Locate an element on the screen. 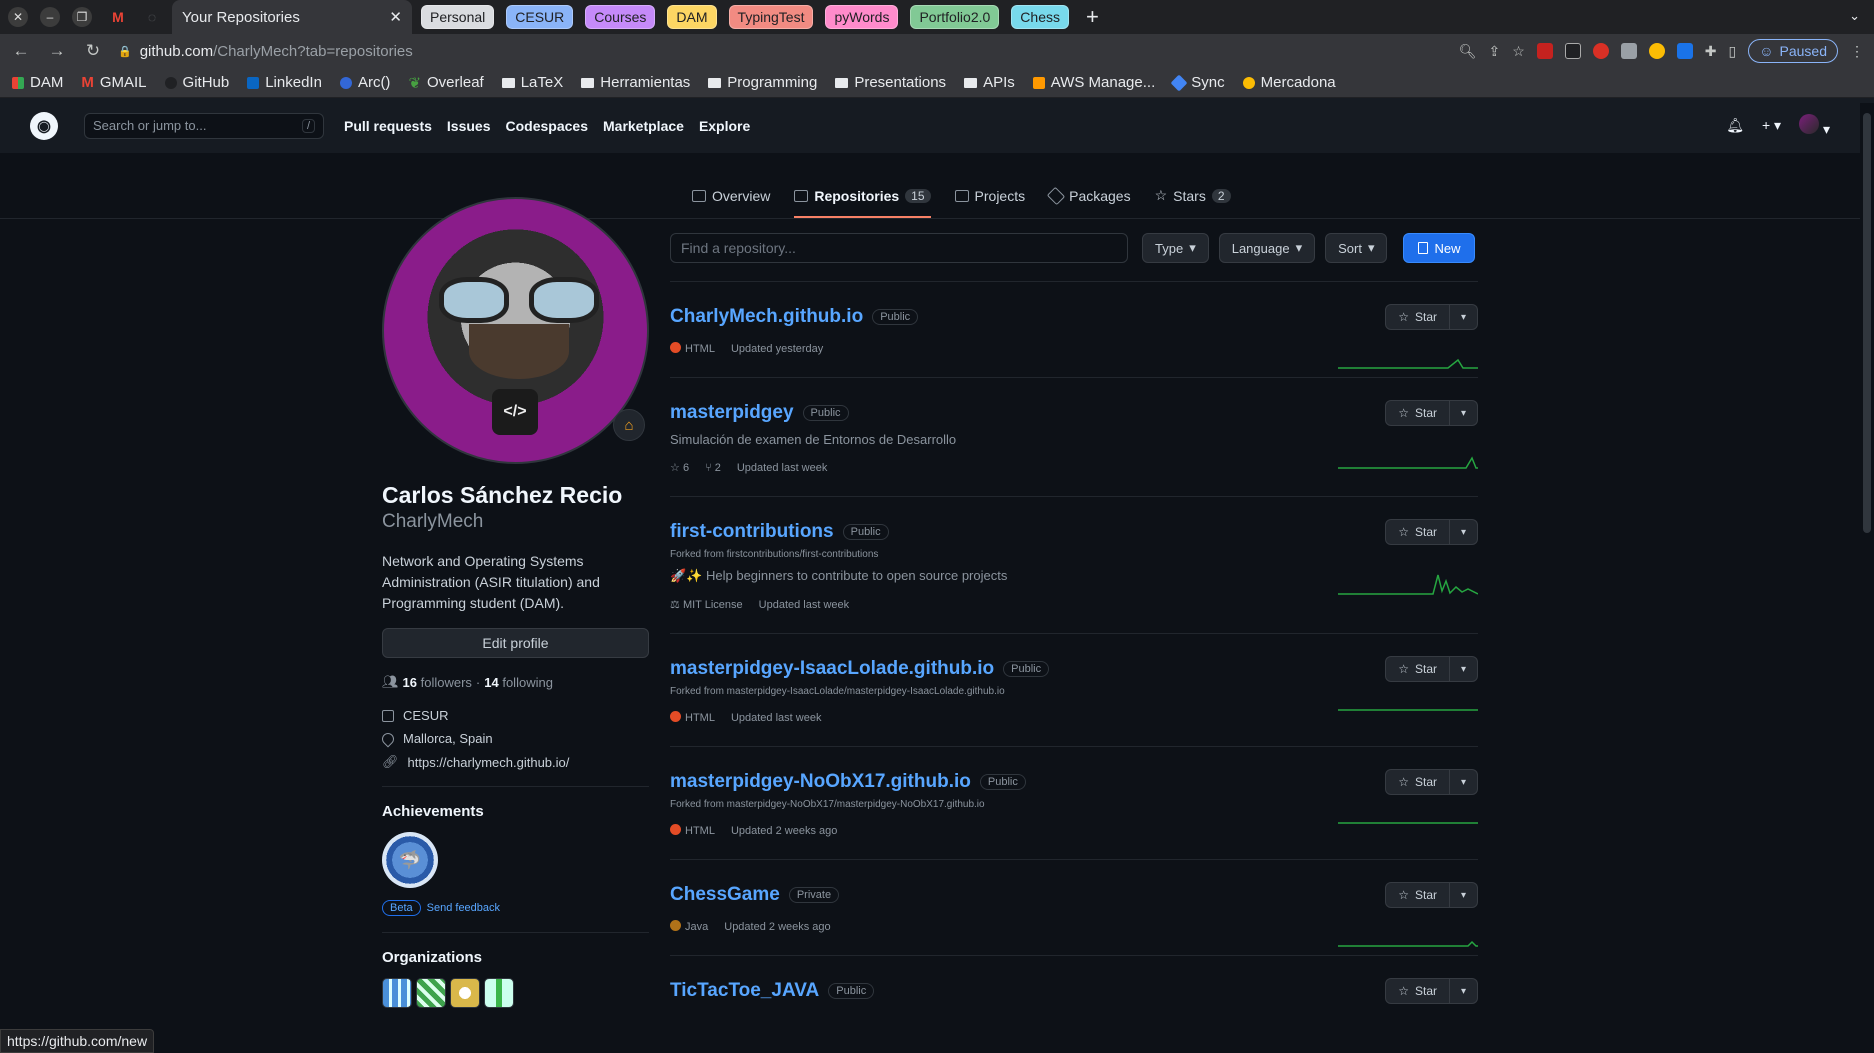  zoom-icon: 🔍︎ is located at coordinates (1468, 51).